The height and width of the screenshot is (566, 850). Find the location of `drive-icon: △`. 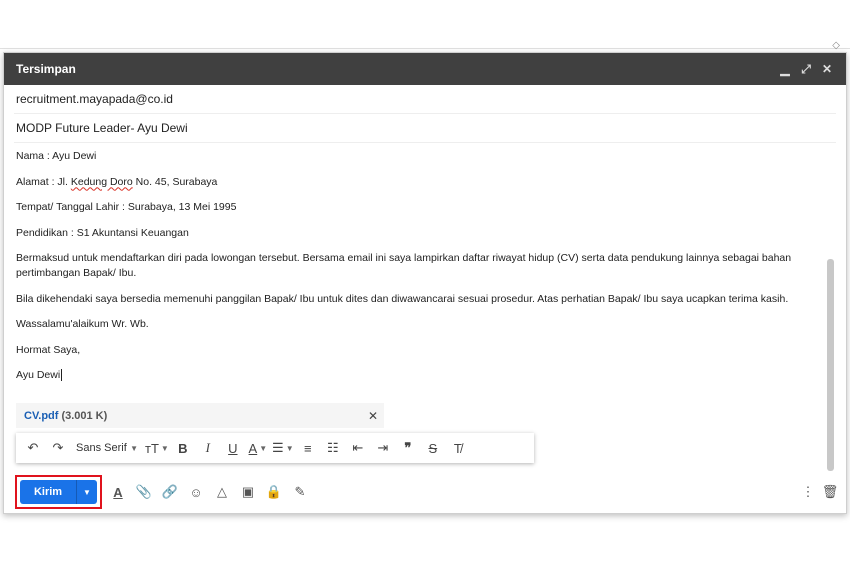

drive-icon: △ is located at coordinates (222, 492).